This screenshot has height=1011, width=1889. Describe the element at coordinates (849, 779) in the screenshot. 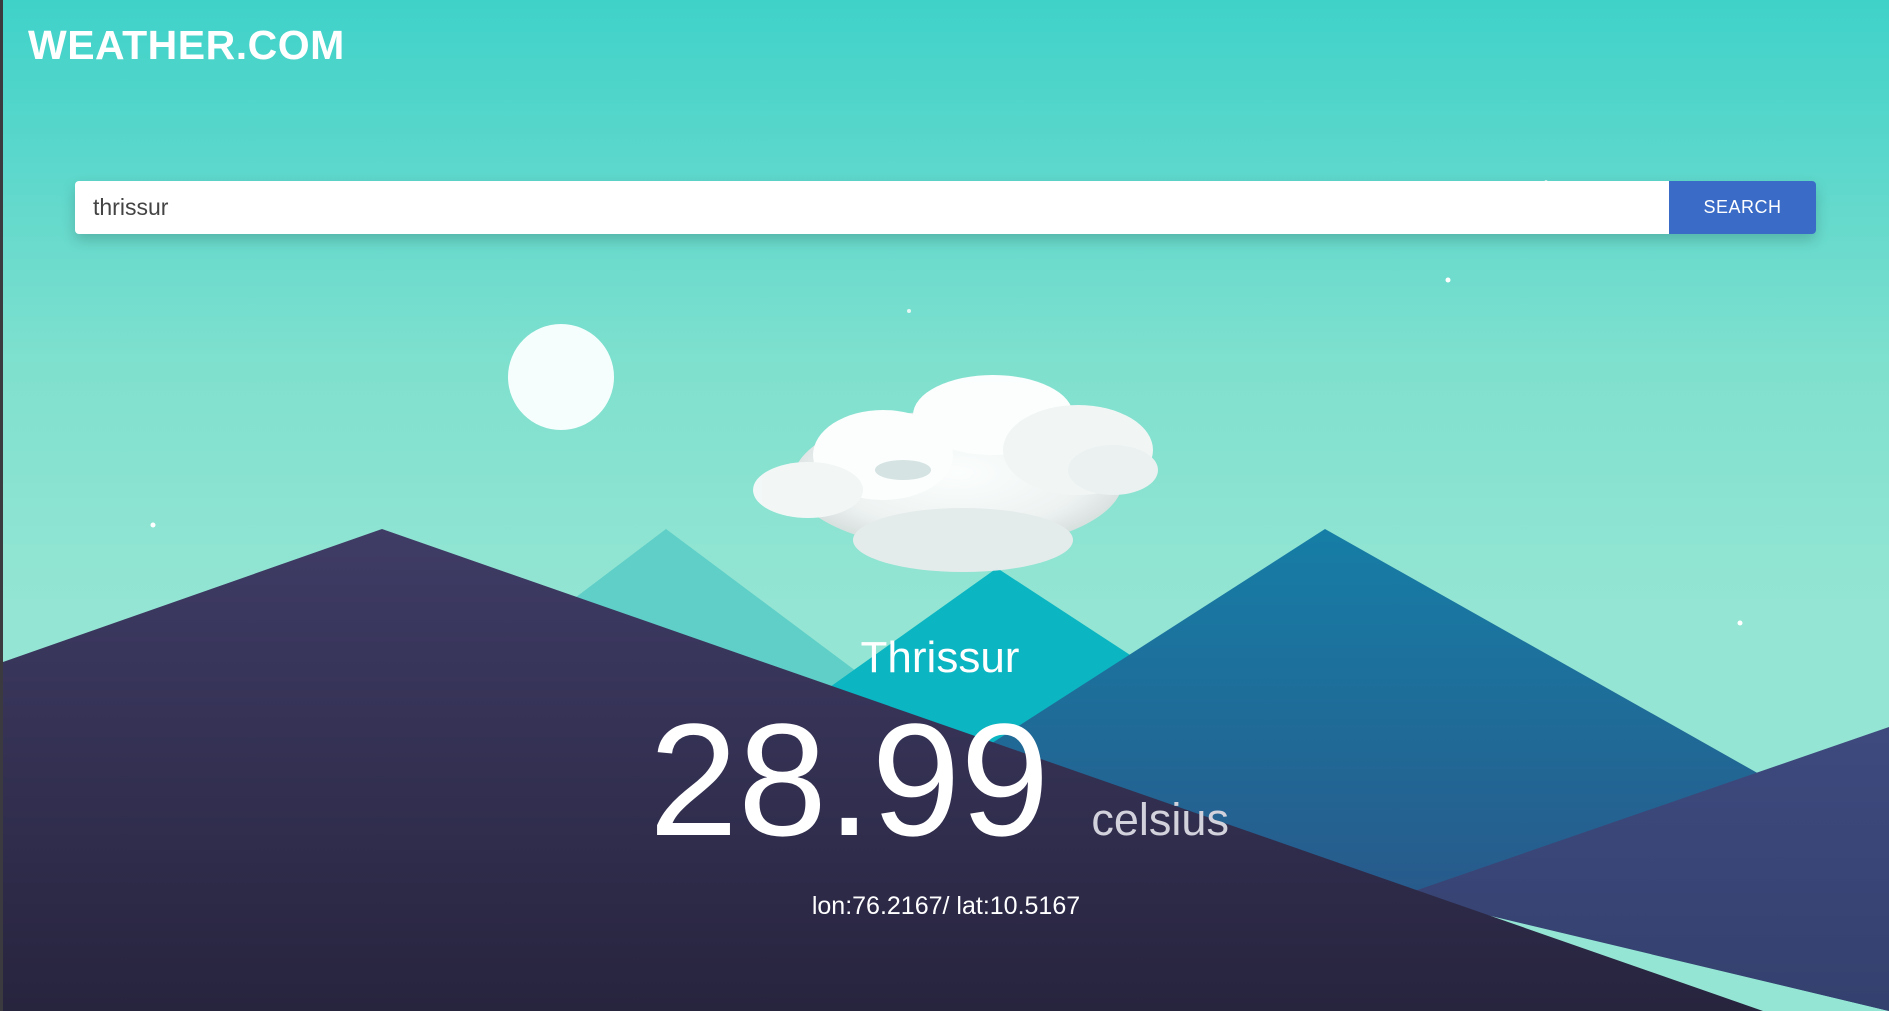

I see `temperature-value: 28.99` at that location.